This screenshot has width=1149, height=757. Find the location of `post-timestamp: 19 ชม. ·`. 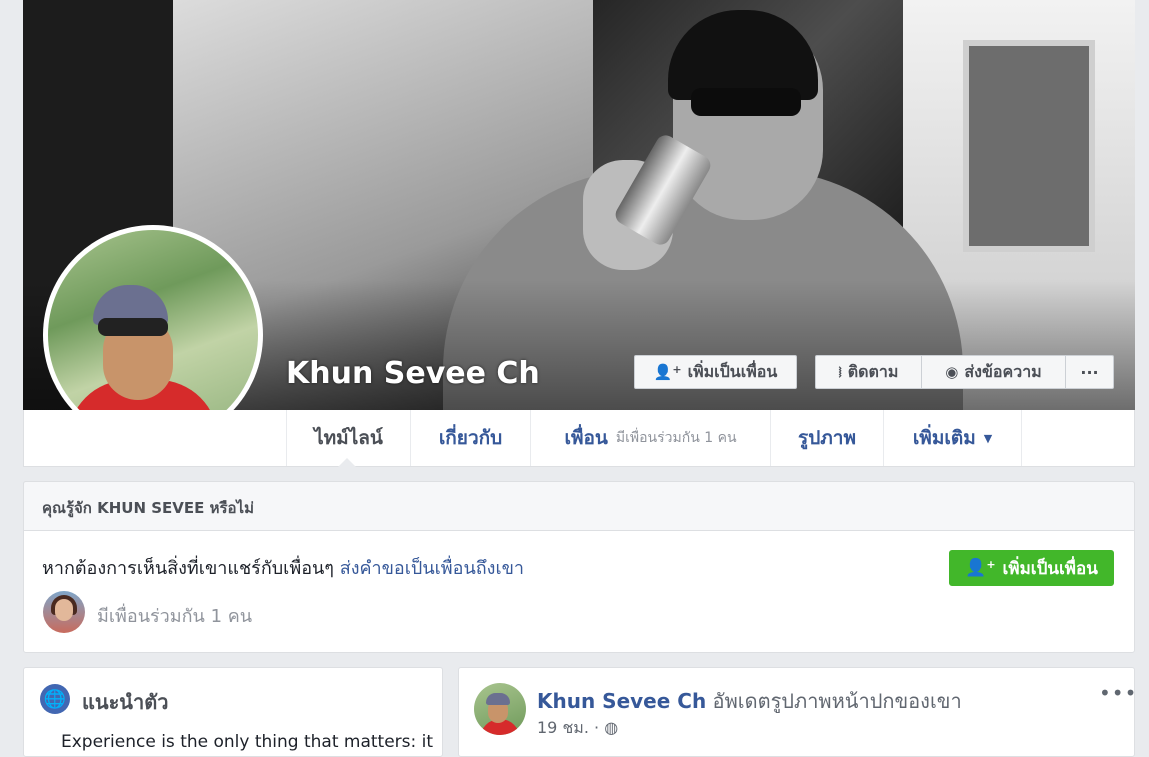

post-timestamp: 19 ชม. · is located at coordinates (570, 727).